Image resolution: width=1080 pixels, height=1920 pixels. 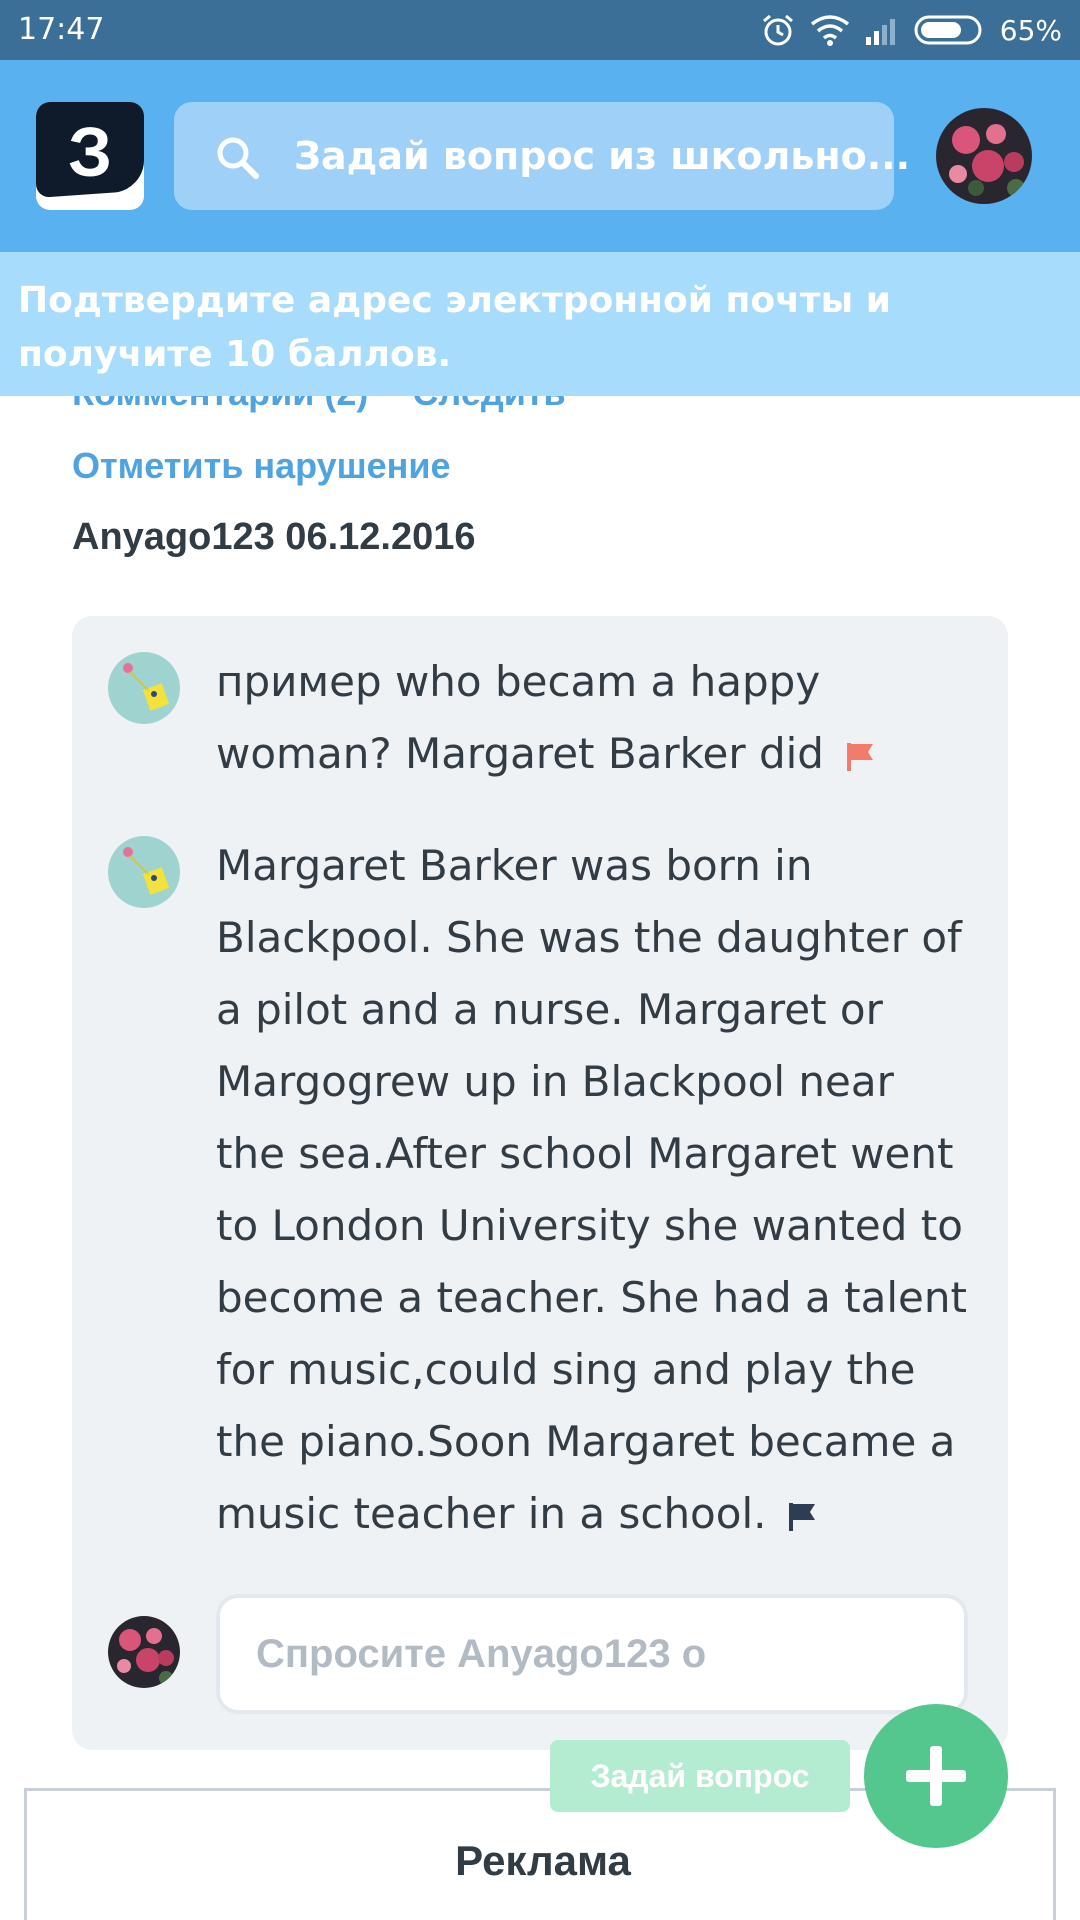 What do you see at coordinates (274, 537) in the screenshot?
I see `author-date: Anyago123 06.12.2016` at bounding box center [274, 537].